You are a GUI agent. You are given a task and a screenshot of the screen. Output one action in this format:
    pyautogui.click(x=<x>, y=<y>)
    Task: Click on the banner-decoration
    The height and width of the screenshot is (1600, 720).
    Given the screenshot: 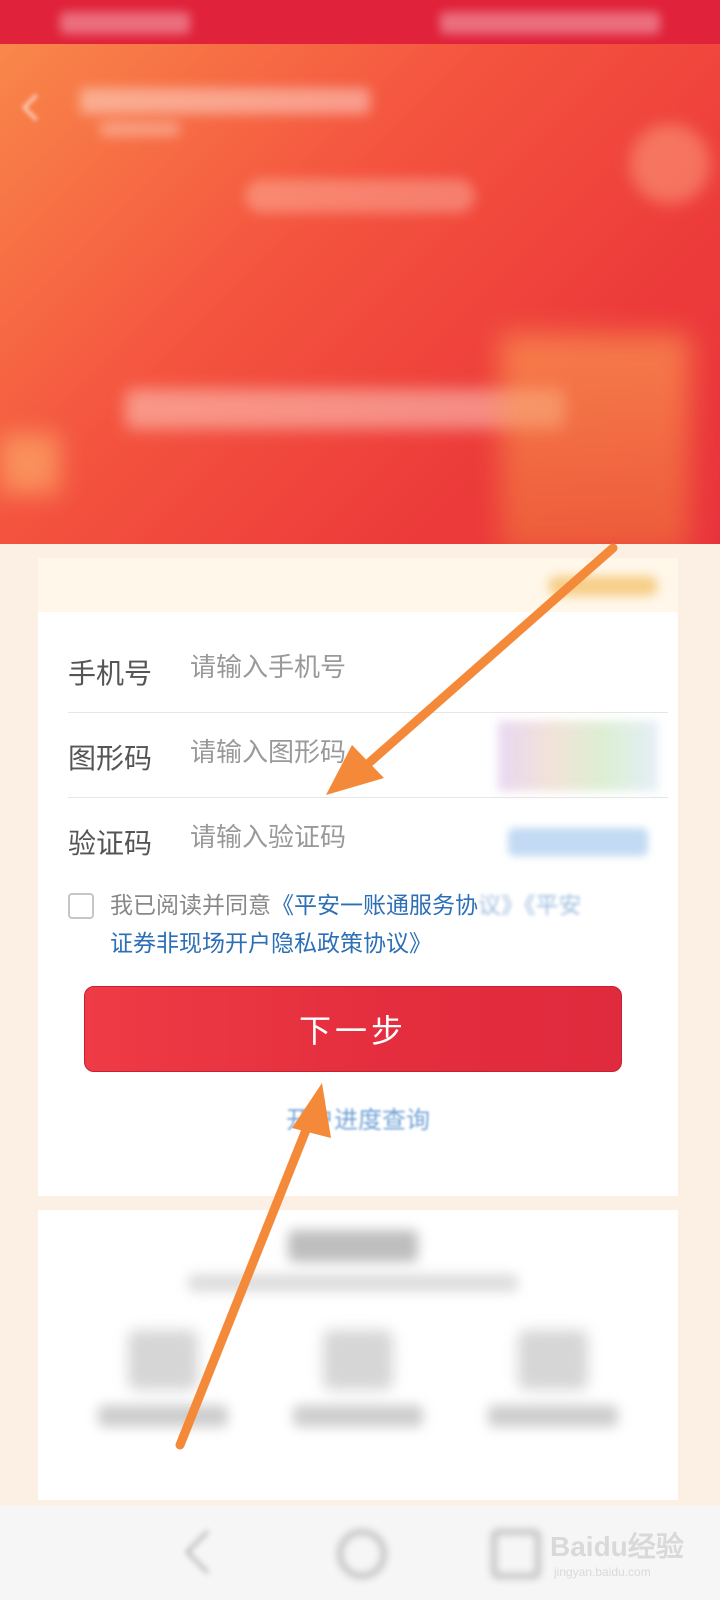 What is the action you would take?
    pyautogui.click(x=670, y=164)
    